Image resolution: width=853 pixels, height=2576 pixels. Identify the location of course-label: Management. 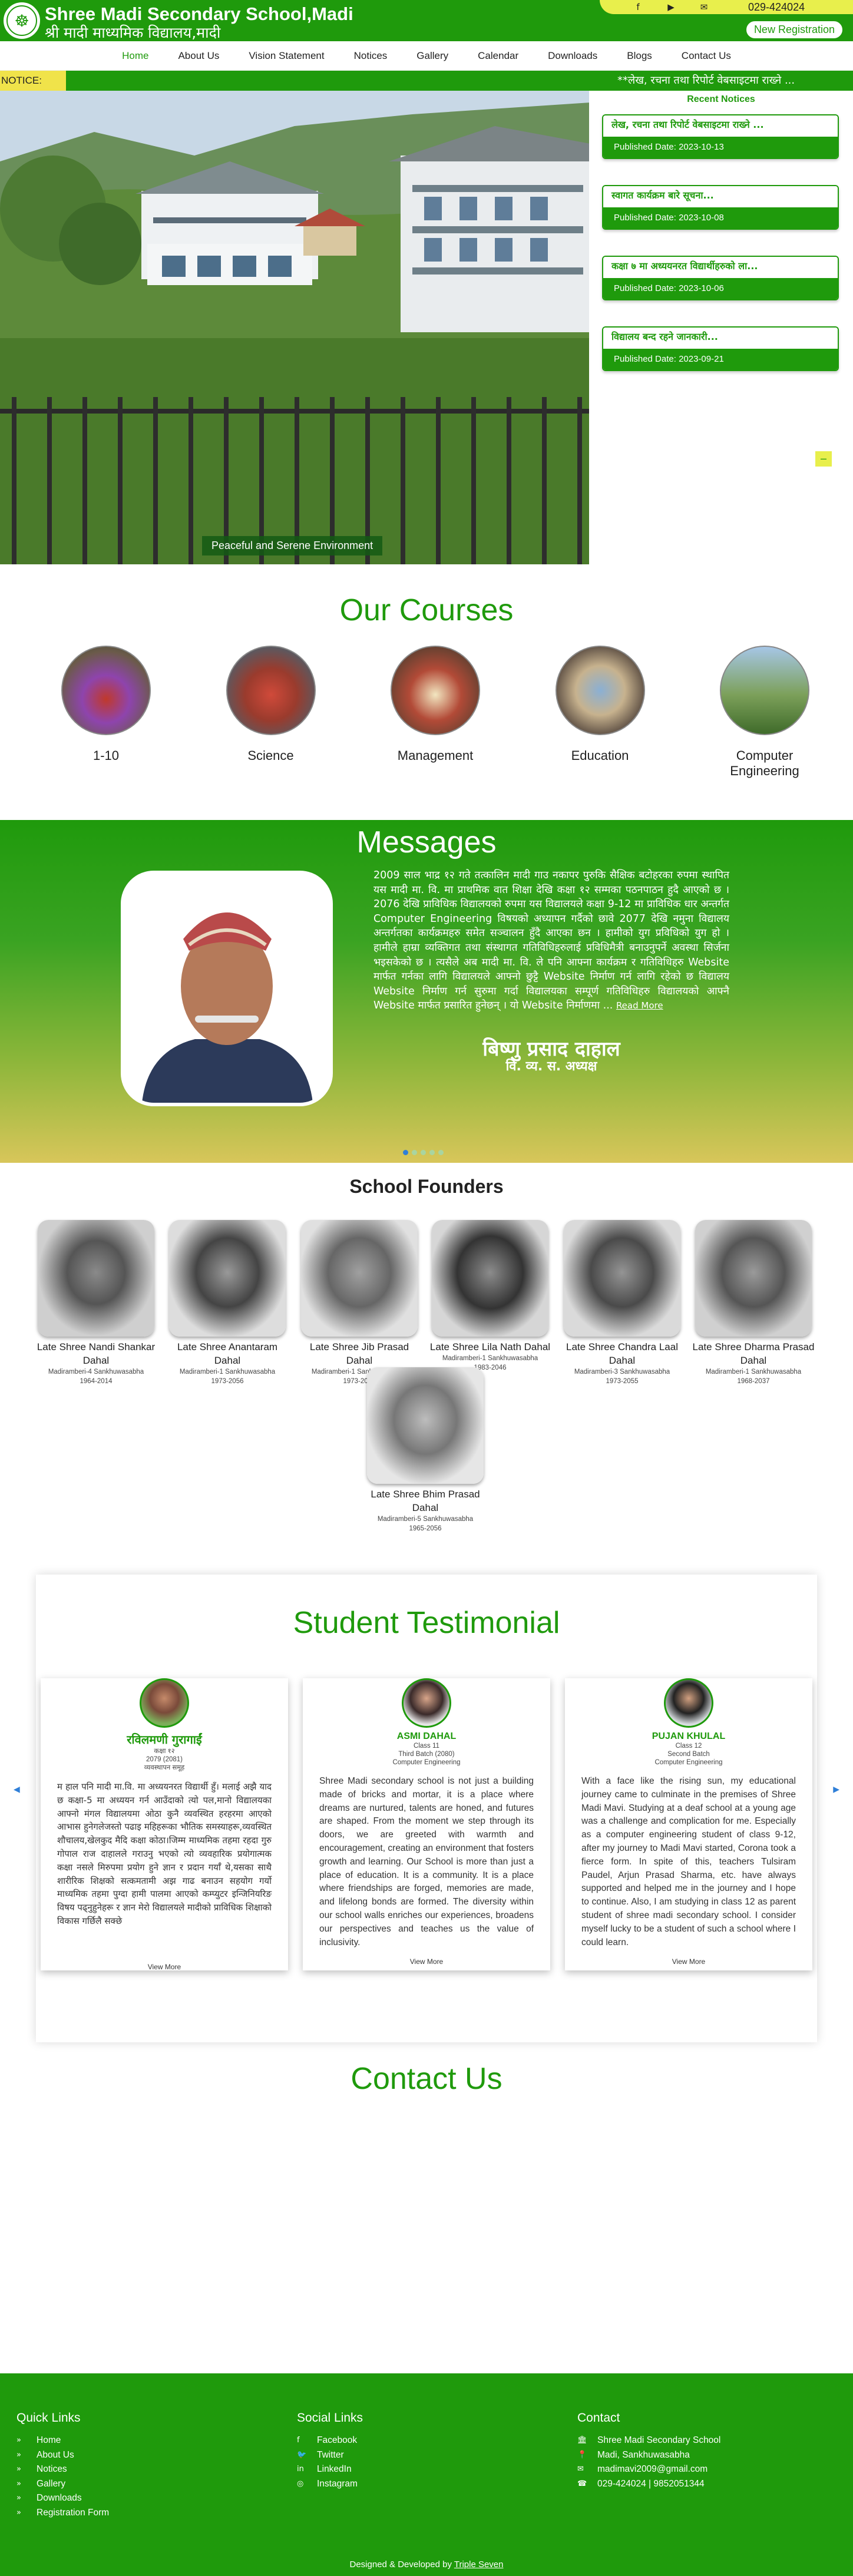
(435, 755).